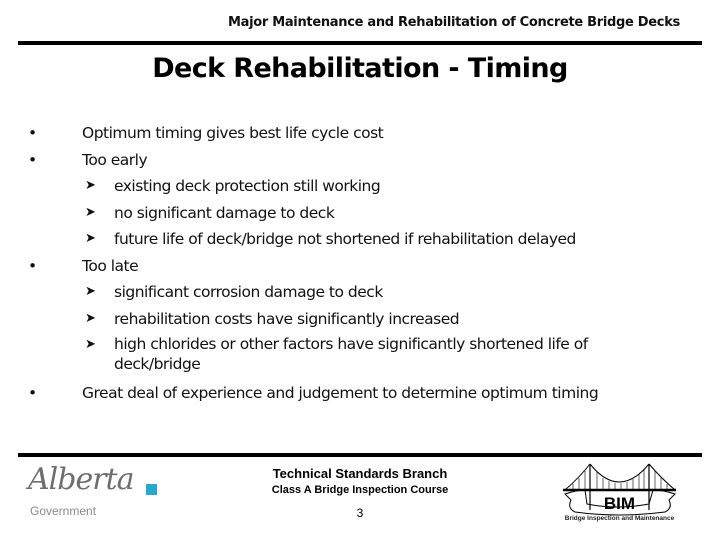 This screenshot has height=540, width=720. I want to click on bim-acronym: BIM, so click(619, 503).